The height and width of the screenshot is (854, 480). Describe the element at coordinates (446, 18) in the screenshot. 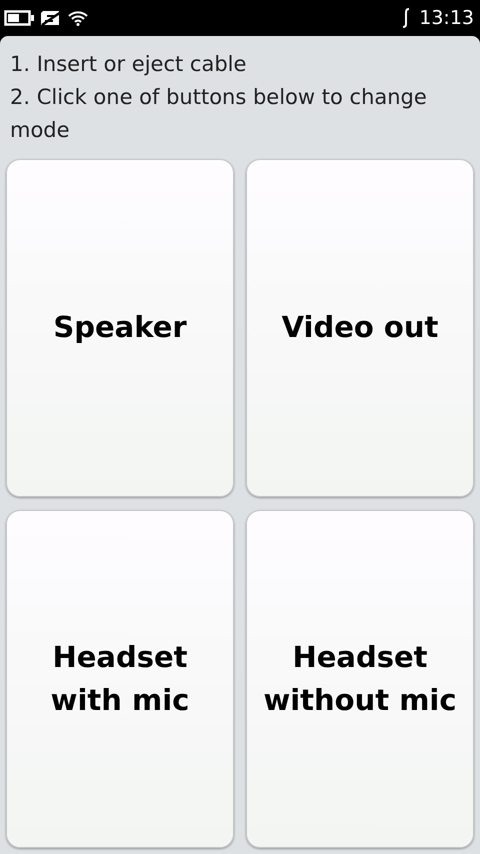

I see `clock: 13:13` at that location.